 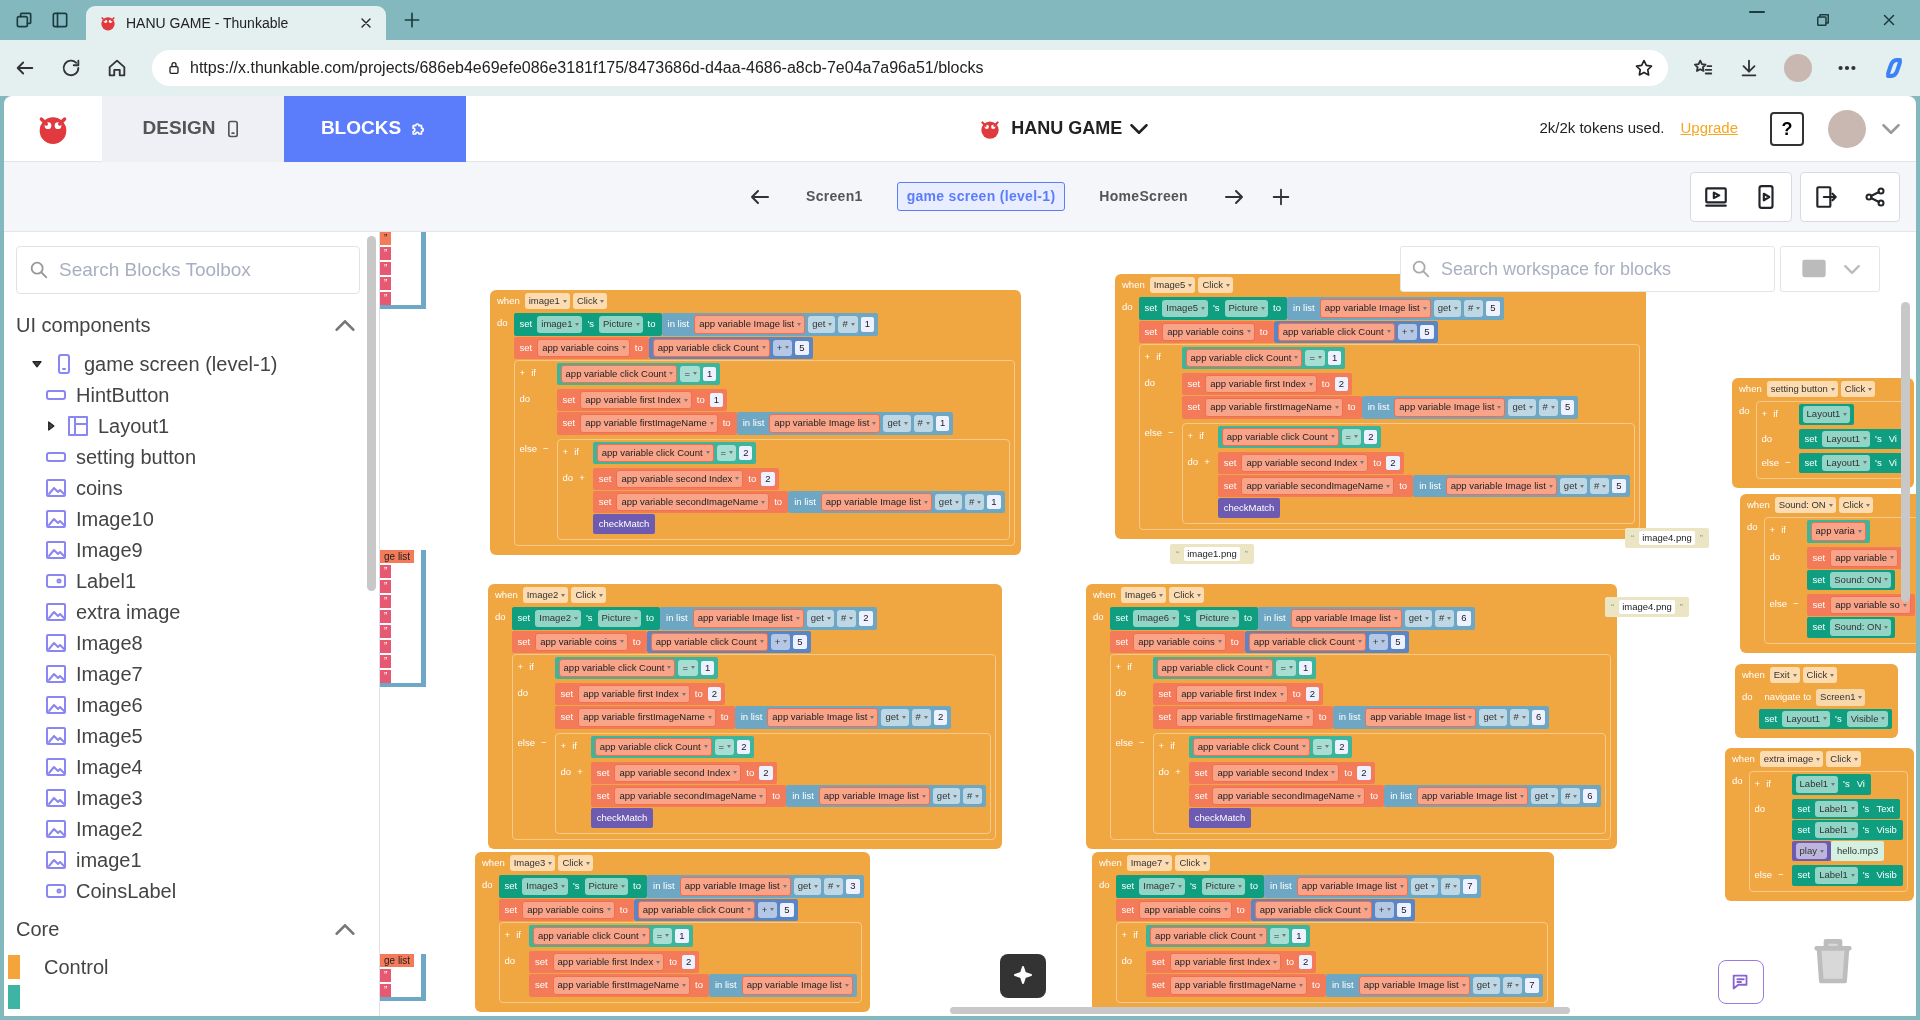 I want to click on chevron-down-icon, so click(x=1891, y=128).